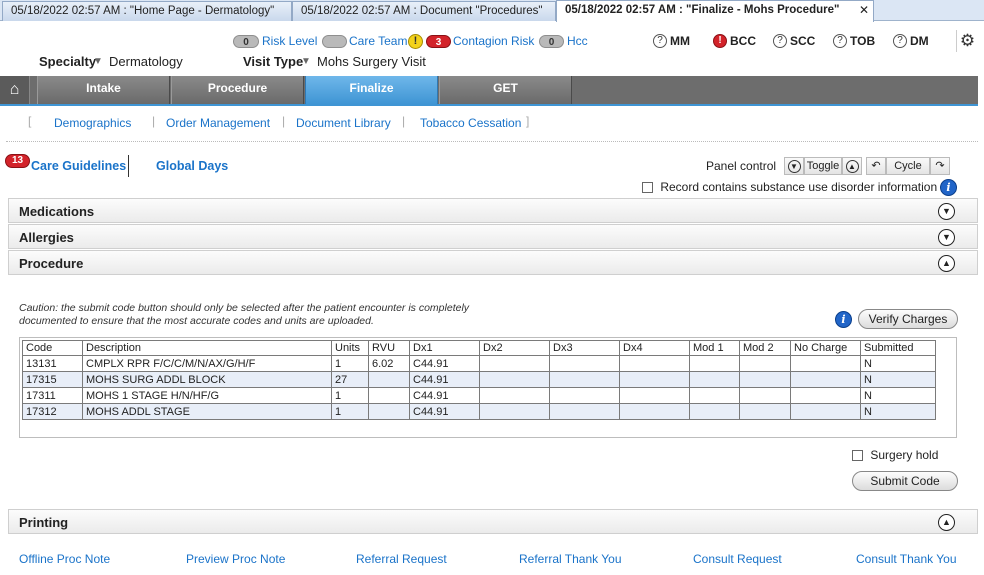  What do you see at coordinates (908, 166) in the screenshot?
I see `cycle-button: Cycle` at bounding box center [908, 166].